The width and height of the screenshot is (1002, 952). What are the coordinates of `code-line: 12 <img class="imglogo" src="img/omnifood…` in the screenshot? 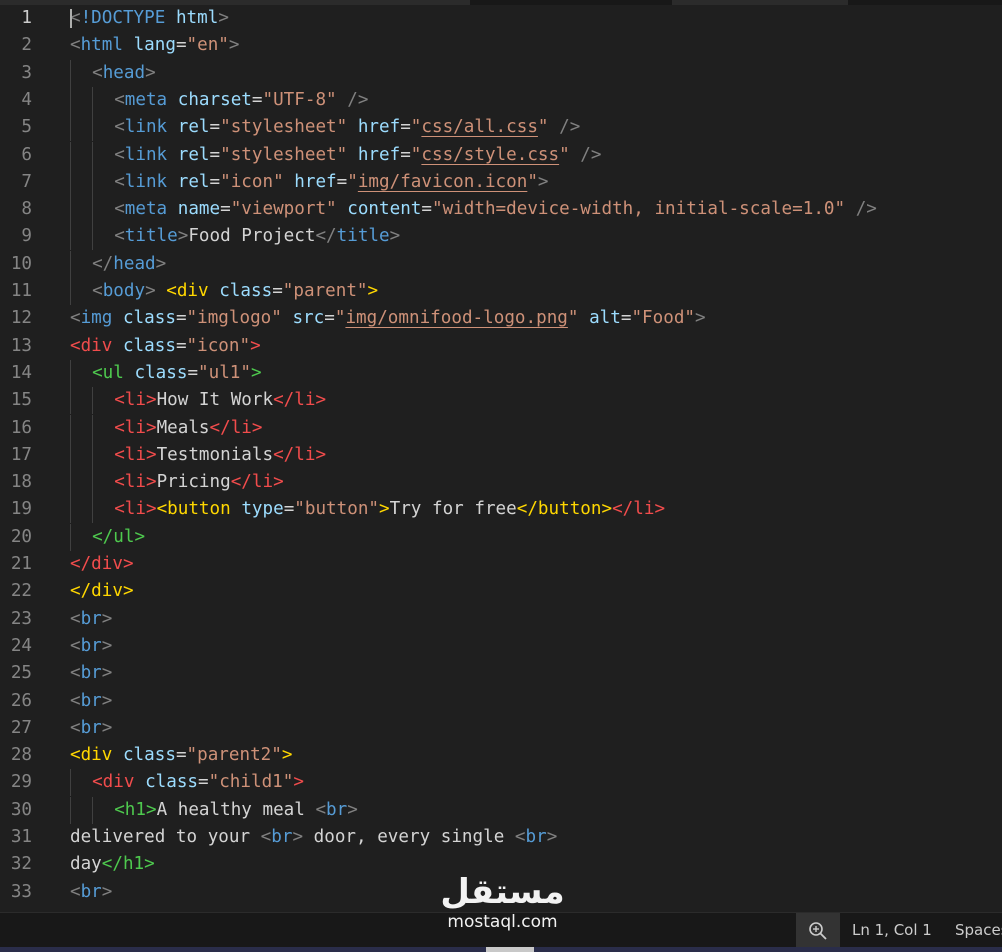 It's located at (501, 318).